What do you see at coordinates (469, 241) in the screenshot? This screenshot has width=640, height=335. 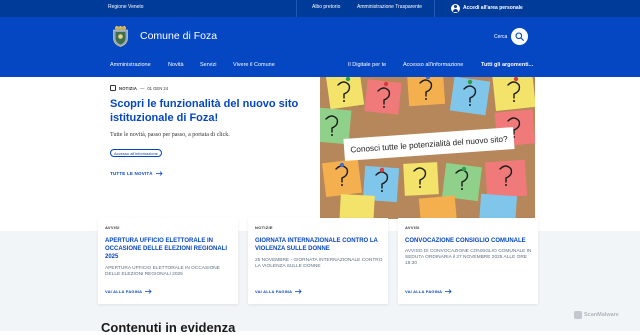 I see `card-title-link: CONVOCAZIONE CONSIGLIO COMUNALE` at bounding box center [469, 241].